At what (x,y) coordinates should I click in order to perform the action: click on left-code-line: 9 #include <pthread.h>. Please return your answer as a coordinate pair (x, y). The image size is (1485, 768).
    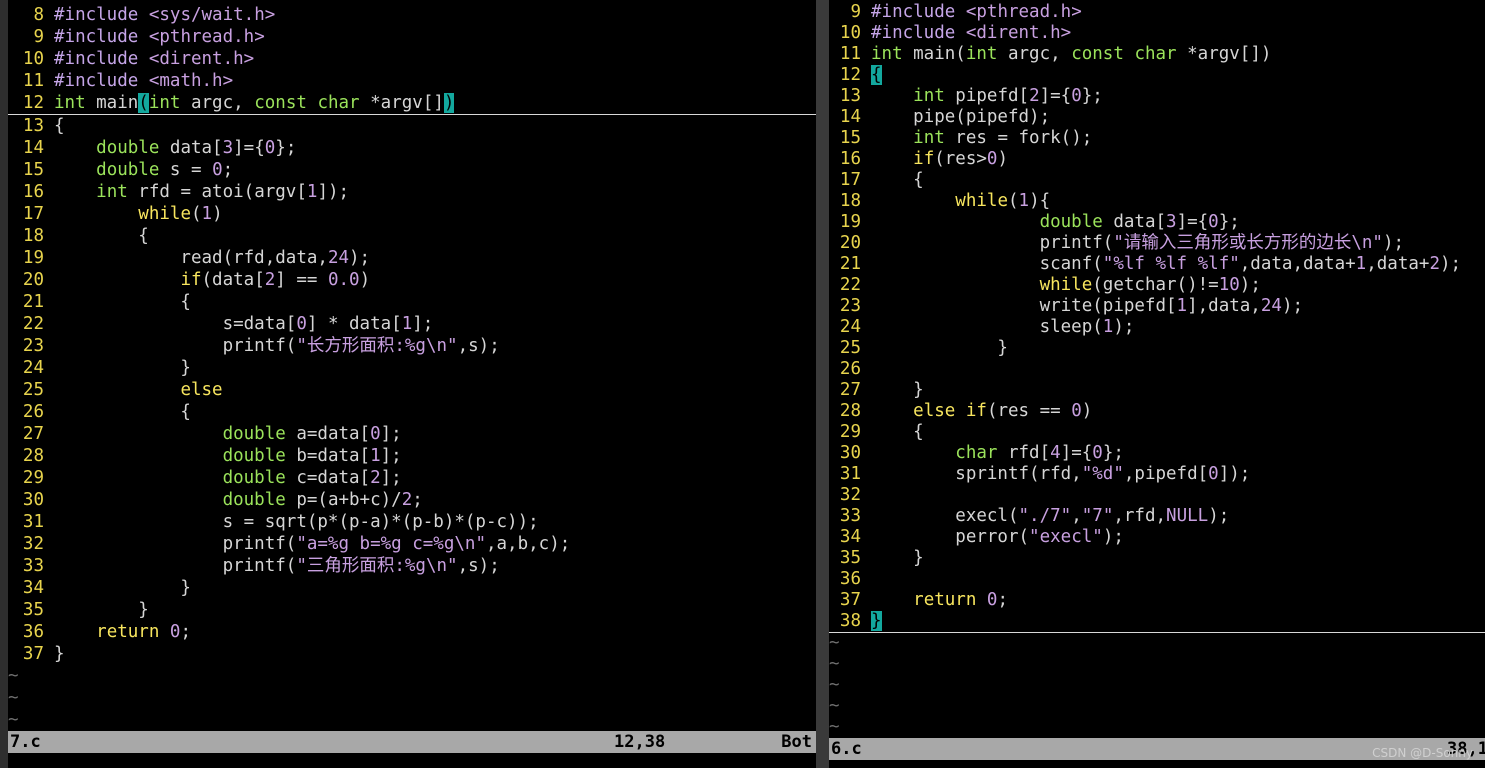
    Looking at the image, I should click on (412, 37).